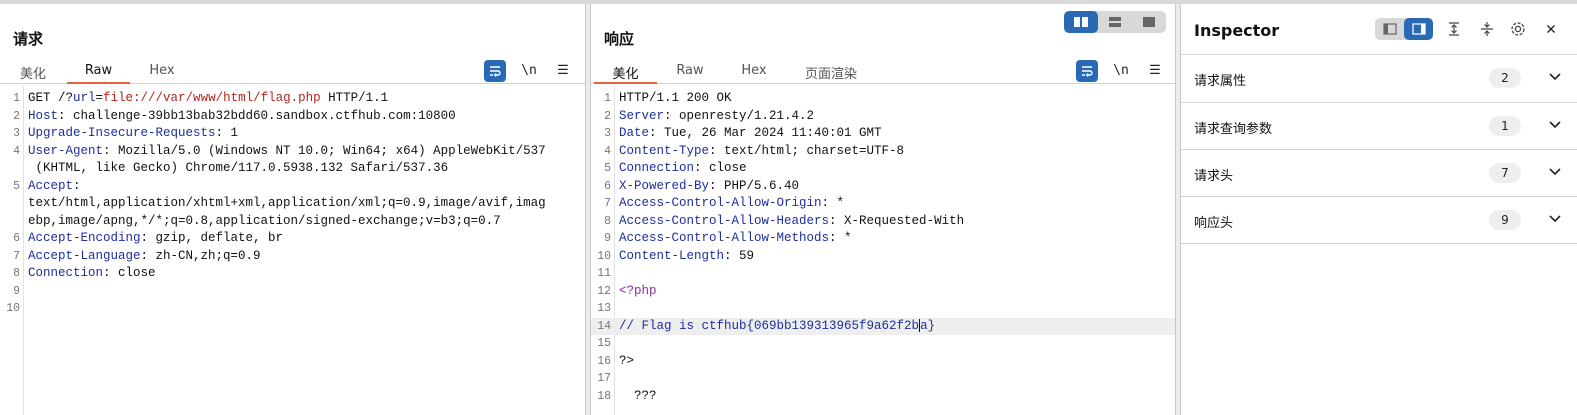 This screenshot has height=415, width=1577. What do you see at coordinates (625, 71) in the screenshot?
I see `response-tab-pretty: 美化` at bounding box center [625, 71].